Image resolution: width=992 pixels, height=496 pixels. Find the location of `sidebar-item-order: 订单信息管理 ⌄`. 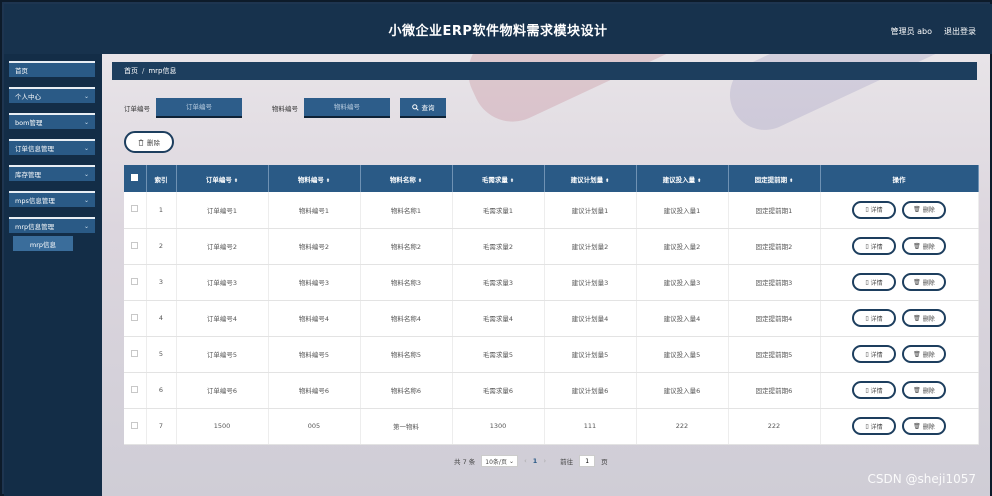

sidebar-item-order: 订单信息管理 ⌄ is located at coordinates (52, 147).